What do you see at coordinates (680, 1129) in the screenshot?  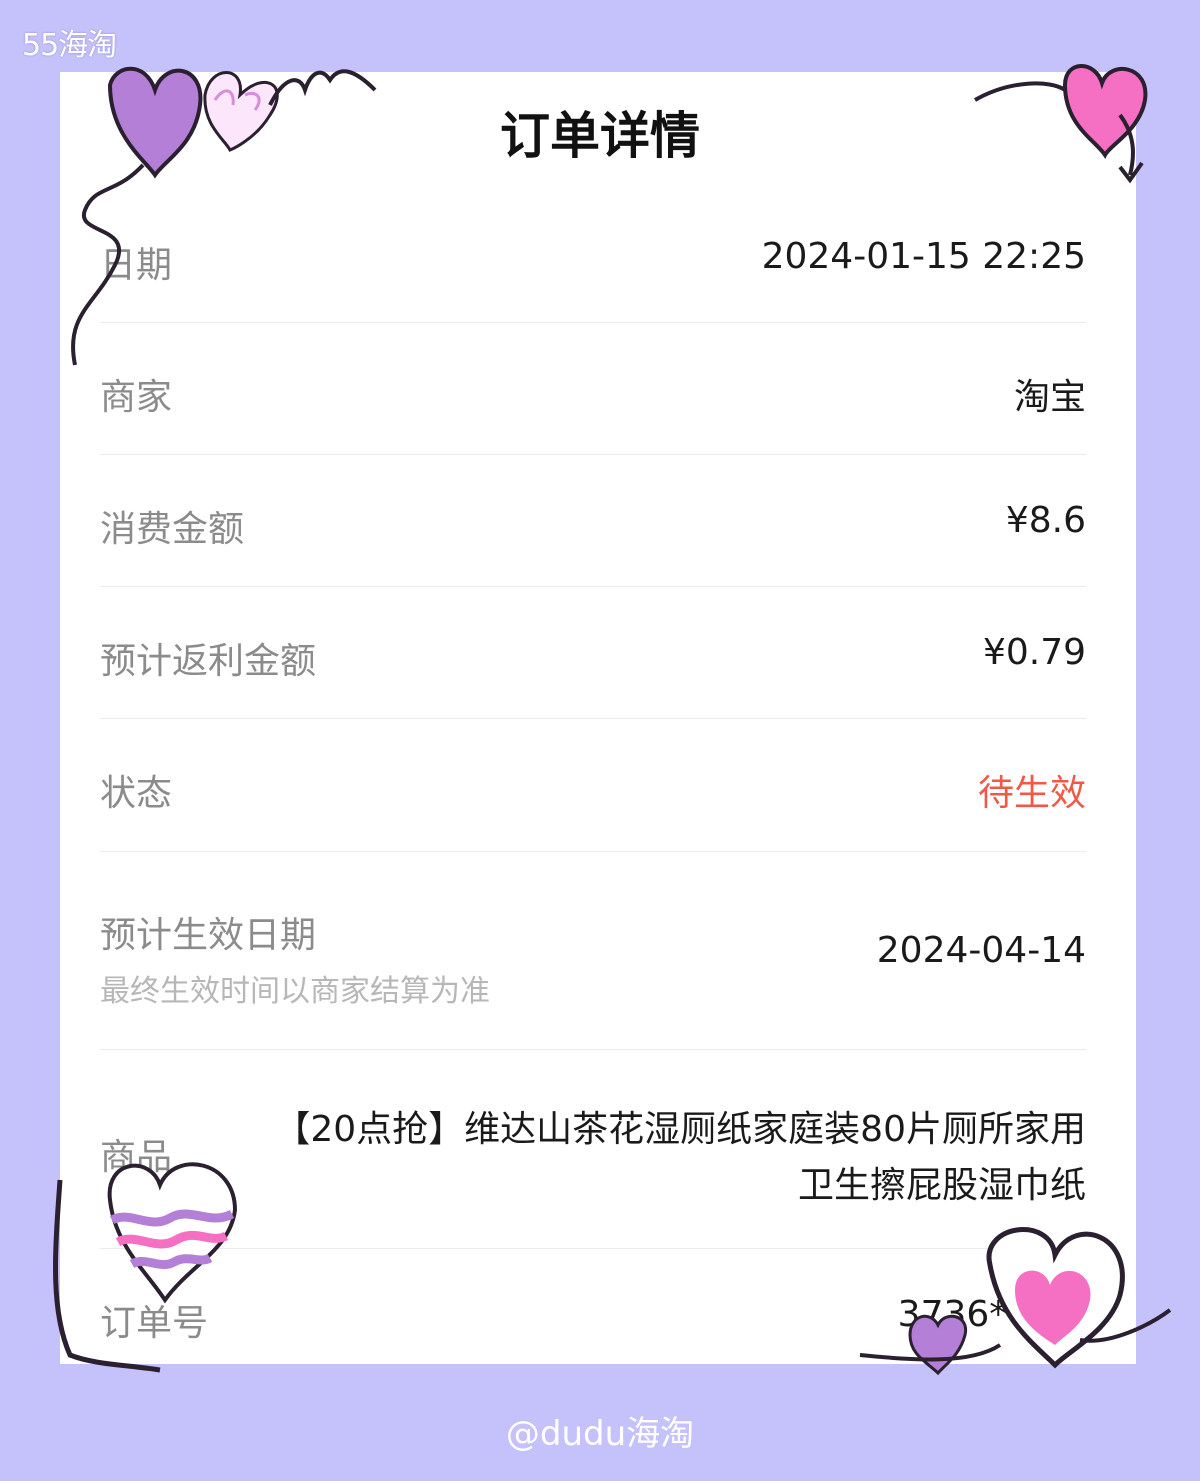 I see `product-name-line1: 【20点抢】维达山茶花湿厕纸家庭装80片厕所家用` at bounding box center [680, 1129].